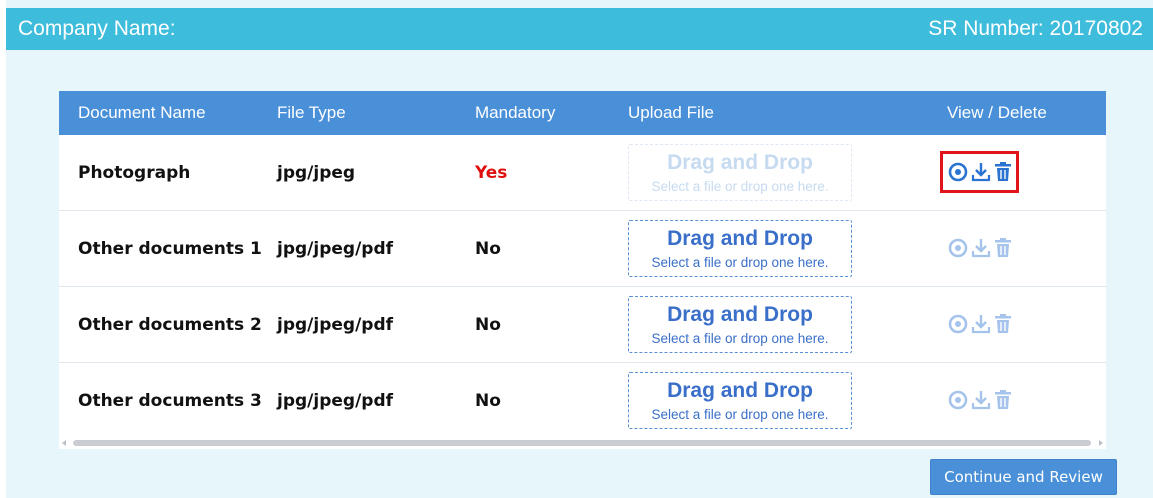 The width and height of the screenshot is (1153, 498). I want to click on document-name: Other documents 2, so click(170, 325).